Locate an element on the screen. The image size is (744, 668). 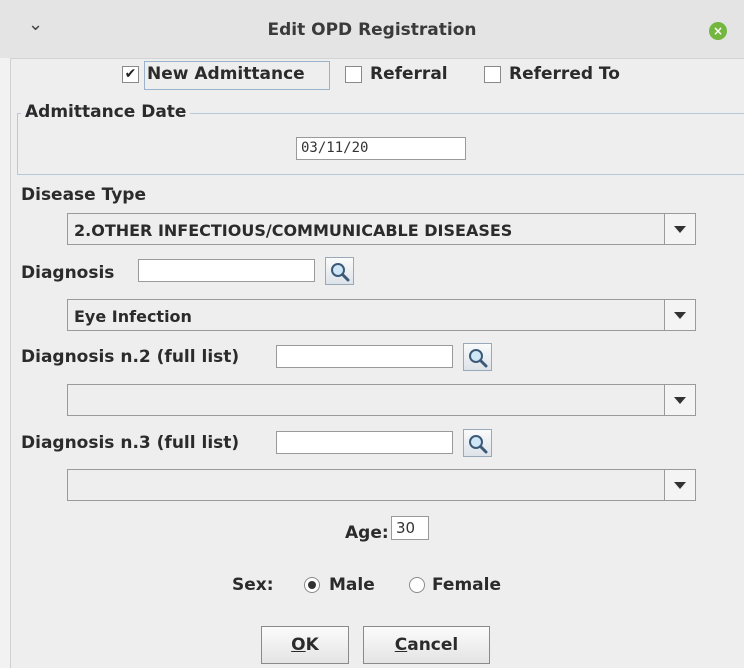
new-admittance-label: New Admittance is located at coordinates (226, 74).